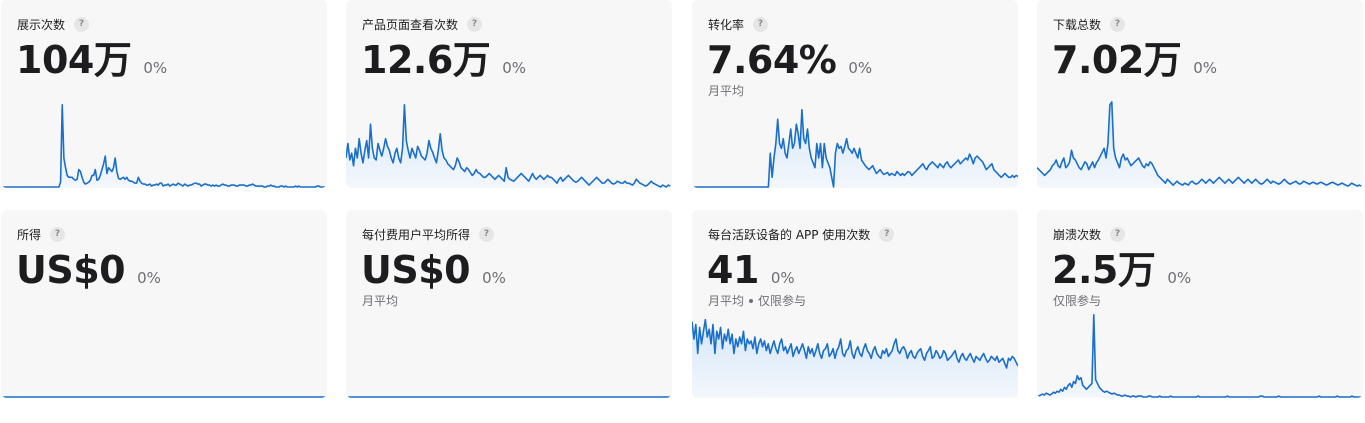  Describe the element at coordinates (1200, 304) in the screenshot. I see `metric-card-crashes: 崩溃次数 ? 2.5万 0% 仅限参与` at that location.